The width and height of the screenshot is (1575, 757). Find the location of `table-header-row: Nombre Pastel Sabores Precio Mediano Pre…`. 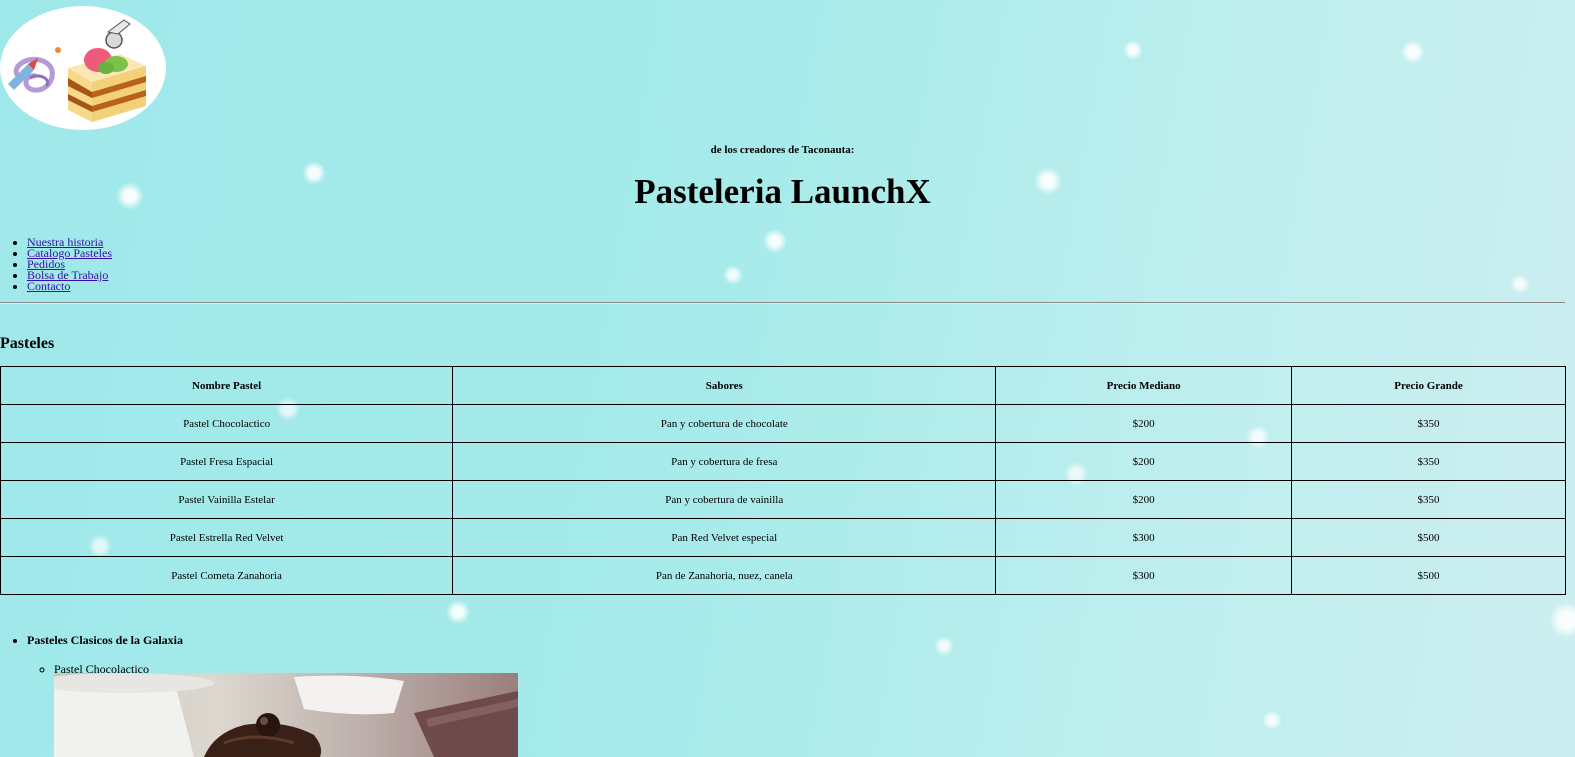

table-header-row: Nombre Pastel Sabores Precio Mediano Pre… is located at coordinates (783, 385).